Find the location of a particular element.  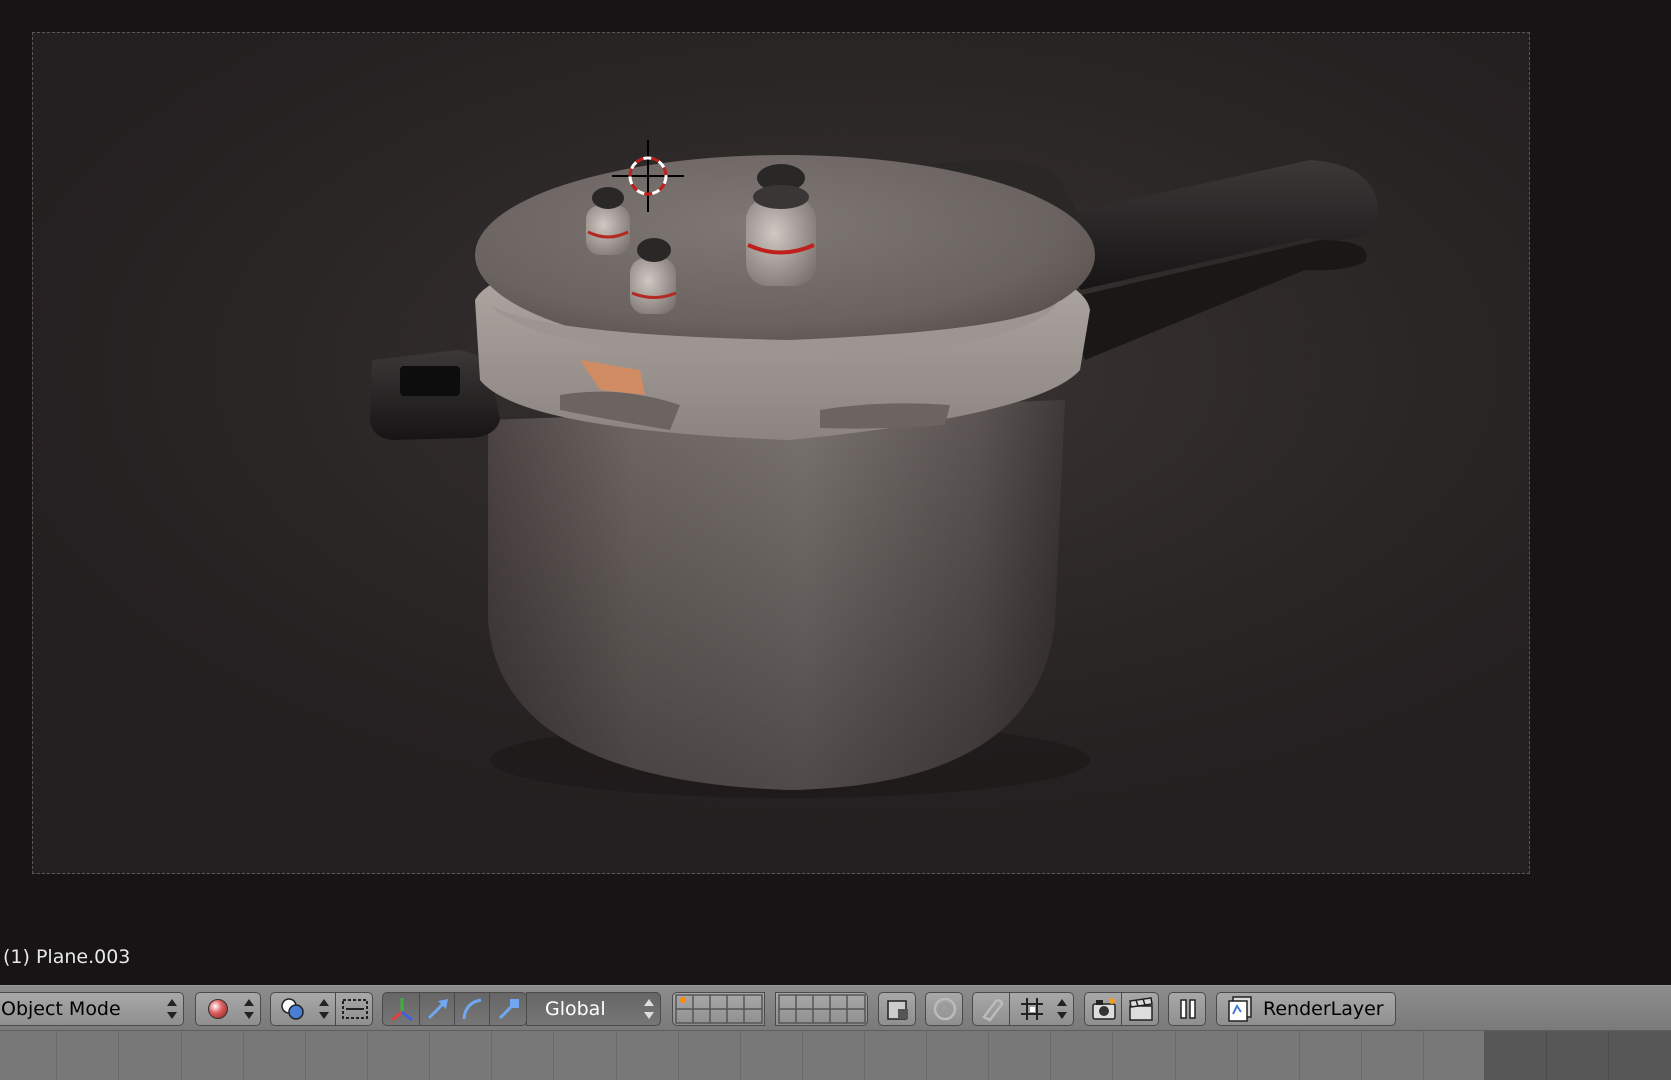

3d-view-header: Object Mode Global RenderLayer is located at coordinates (835, 1008).